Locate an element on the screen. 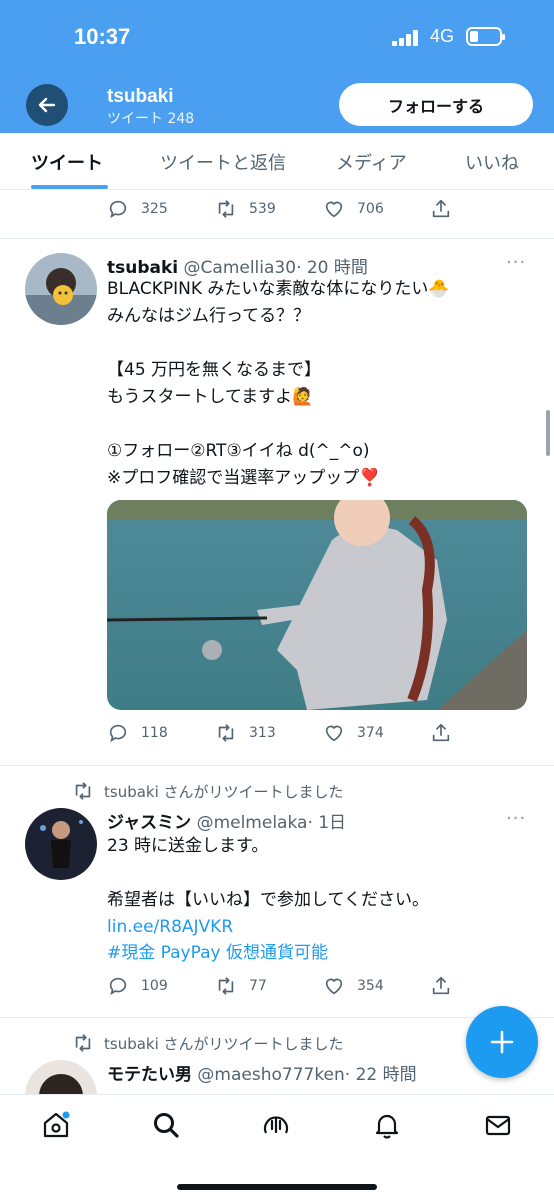 The height and width of the screenshot is (1201, 554). tab-tweets: ツイート is located at coordinates (67, 162).